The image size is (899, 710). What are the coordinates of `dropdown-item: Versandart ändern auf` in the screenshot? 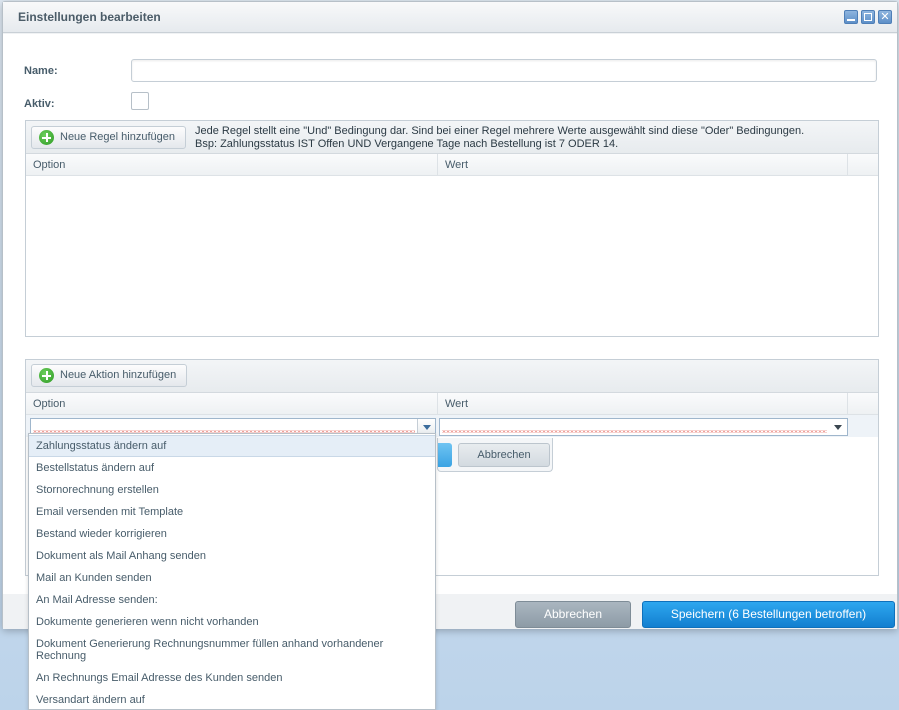 It's located at (232, 700).